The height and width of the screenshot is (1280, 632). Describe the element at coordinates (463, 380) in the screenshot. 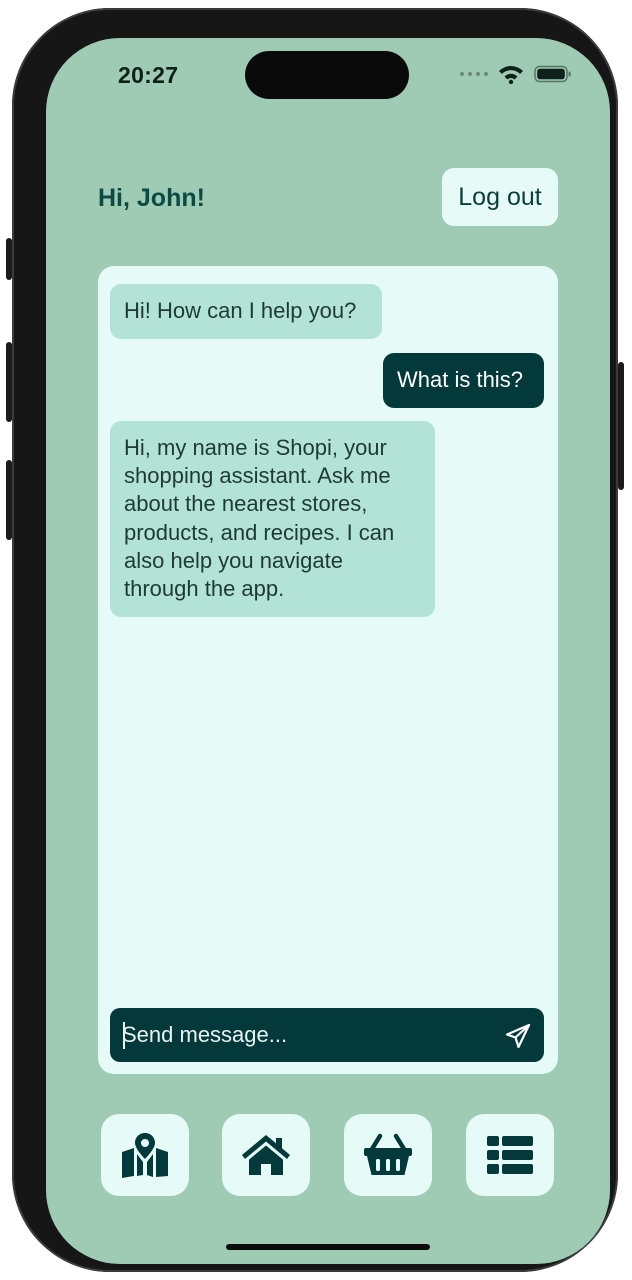

I see `user-message: What is this?` at that location.